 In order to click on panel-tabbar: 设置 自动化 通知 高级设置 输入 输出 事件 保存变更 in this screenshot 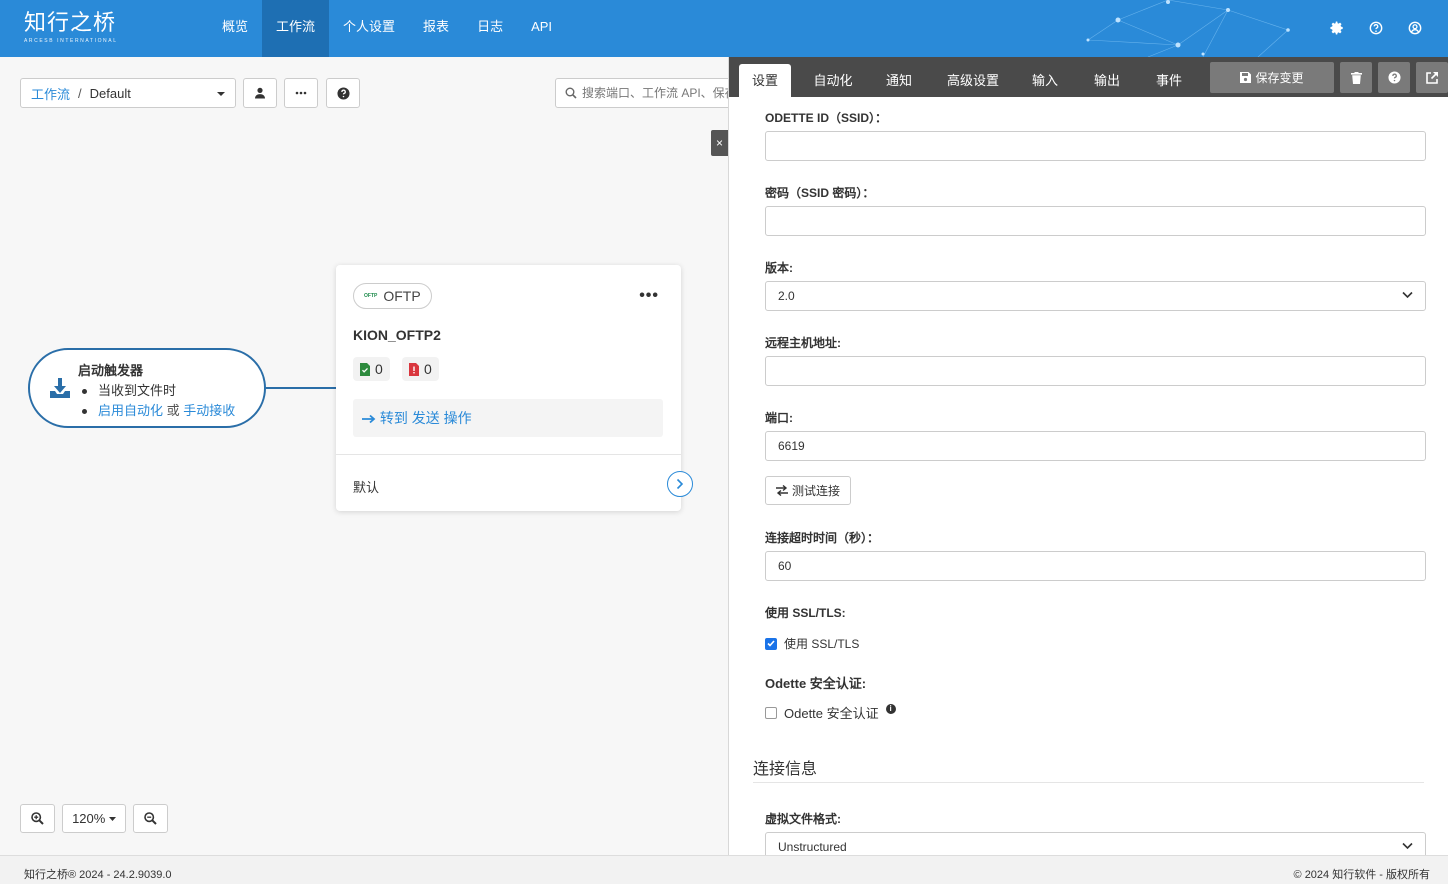, I will do `click(1088, 77)`.